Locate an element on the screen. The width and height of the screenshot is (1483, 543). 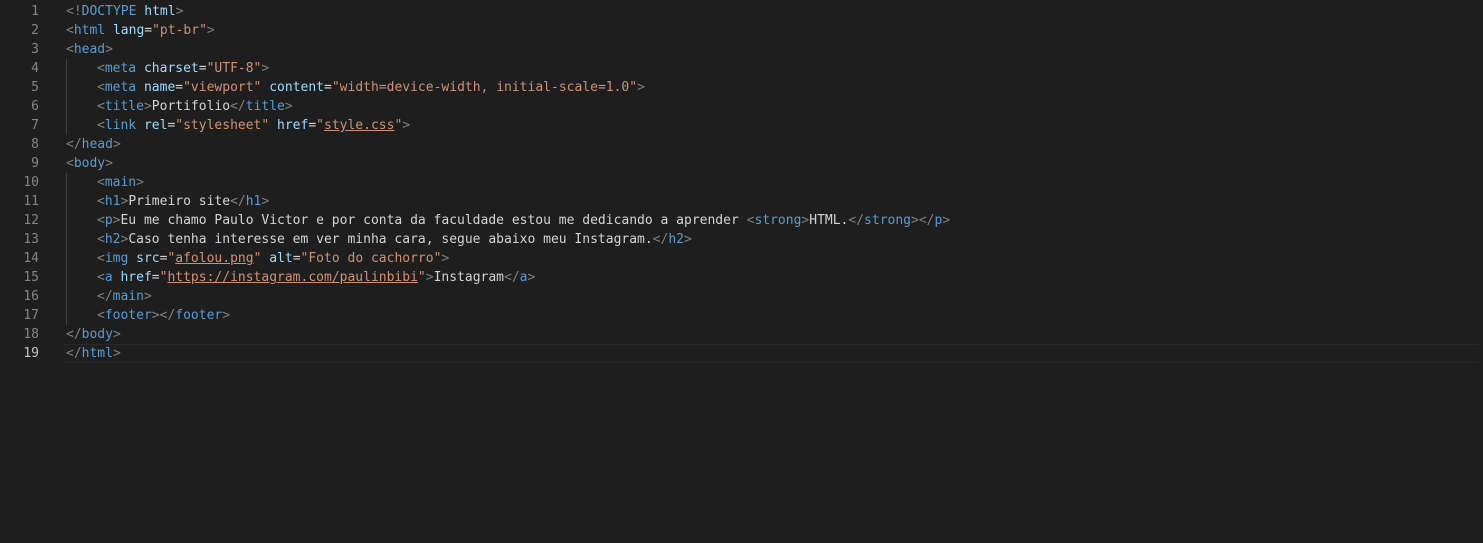
link-token: https://instagram.com/paulinbibi is located at coordinates (292, 277).